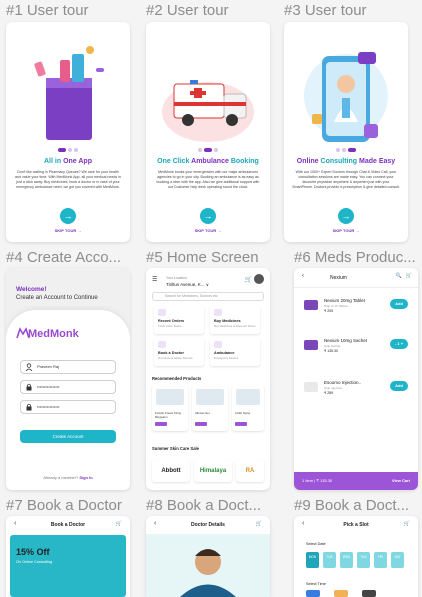  What do you see at coordinates (210, 257) in the screenshot?
I see `frame-title-5: #5 Home Screen` at bounding box center [210, 257].